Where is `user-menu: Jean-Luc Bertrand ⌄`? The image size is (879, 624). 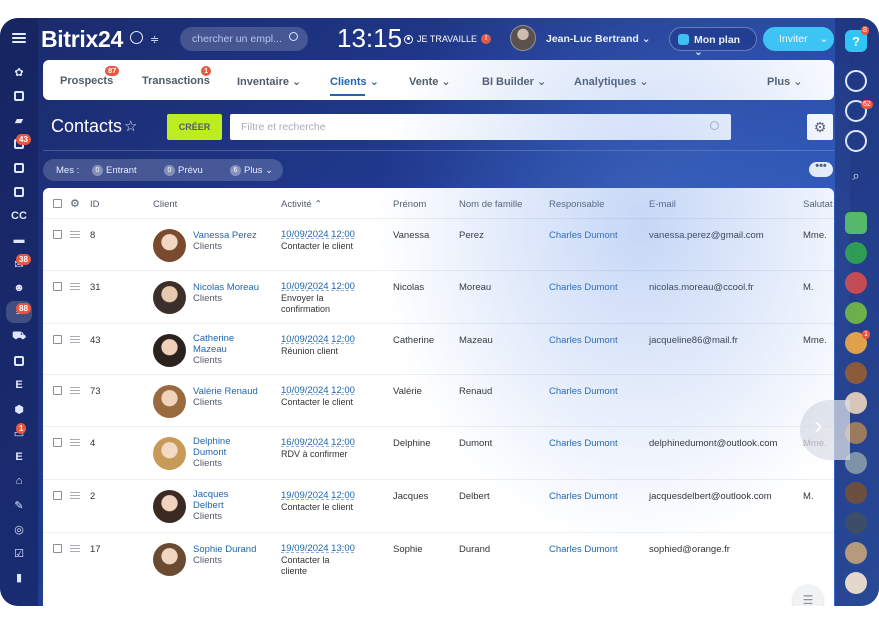
user-menu: Jean-Luc Bertrand ⌄ is located at coordinates (598, 39).